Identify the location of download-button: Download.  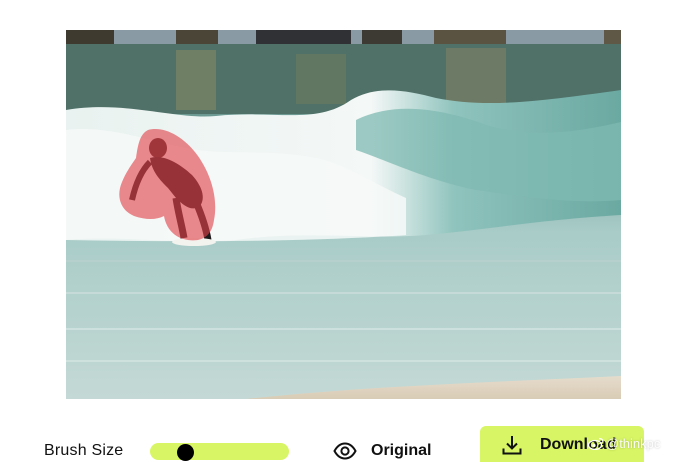
(562, 444).